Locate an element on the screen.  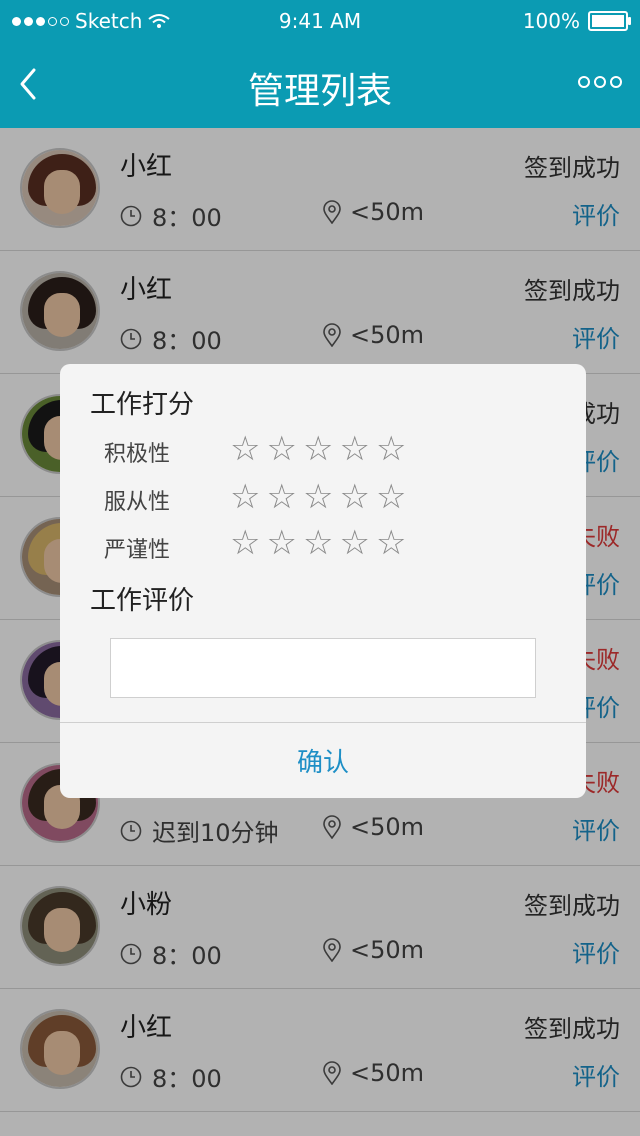
comment-title: 工作评价 is located at coordinates (142, 601).